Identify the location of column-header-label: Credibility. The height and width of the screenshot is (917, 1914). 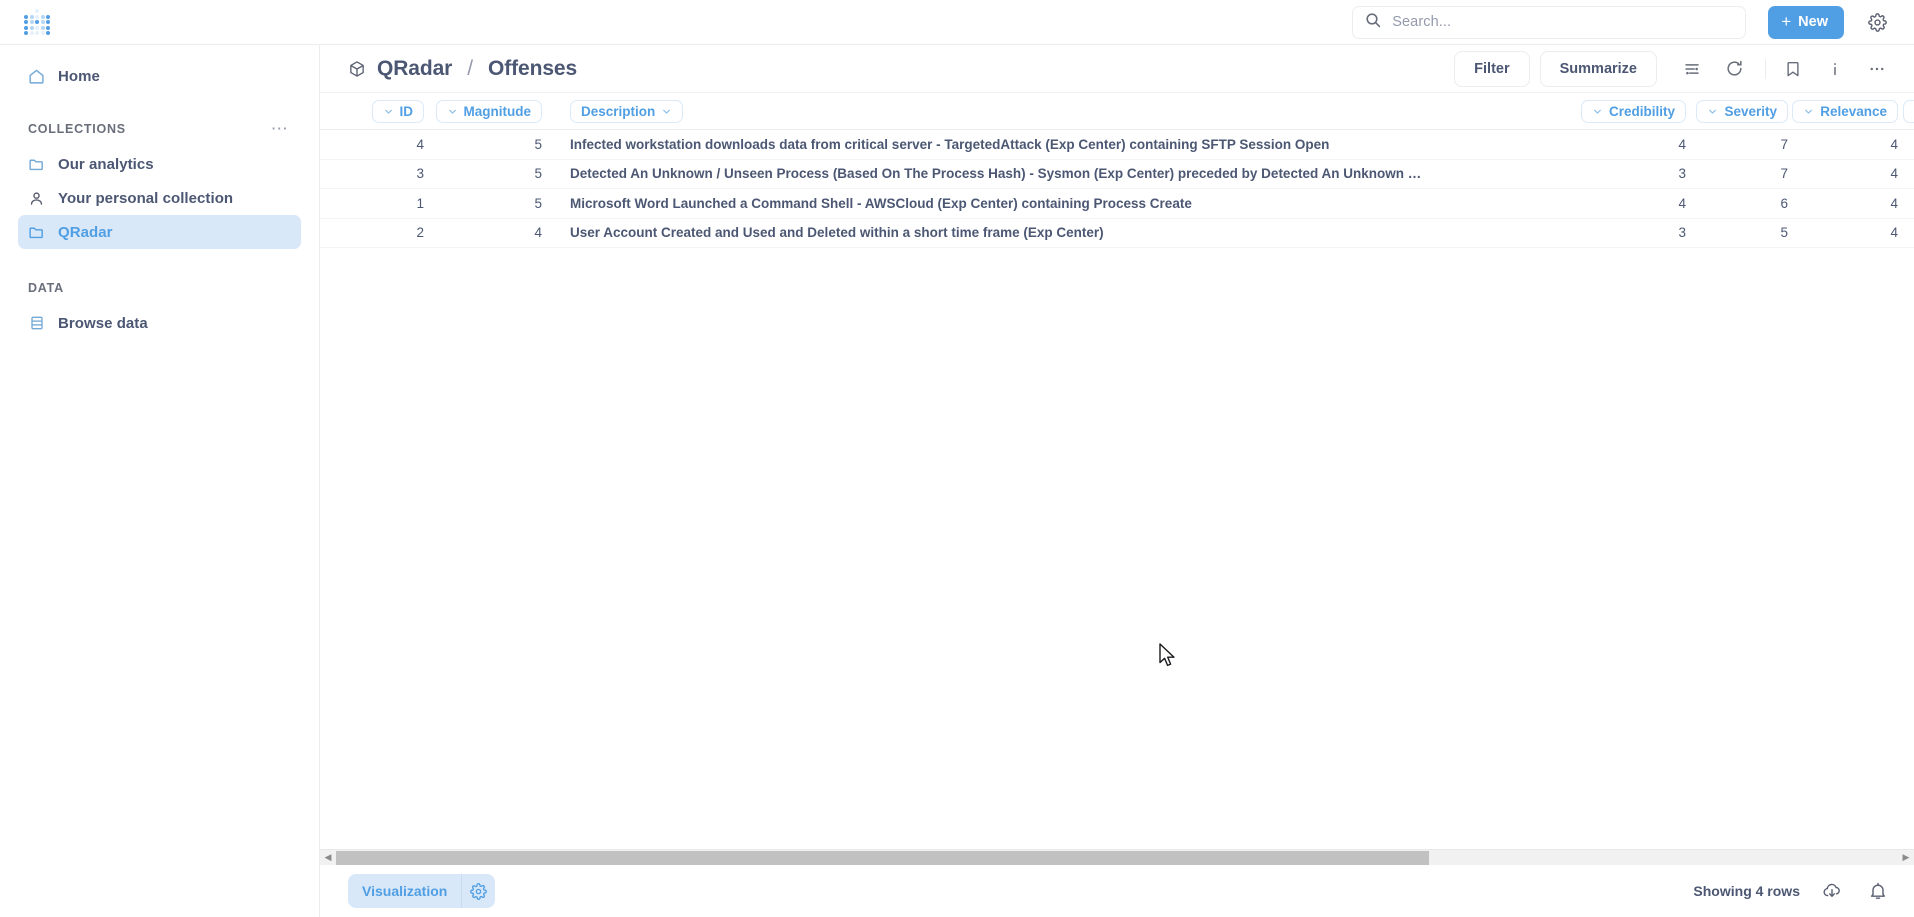
(1641, 111).